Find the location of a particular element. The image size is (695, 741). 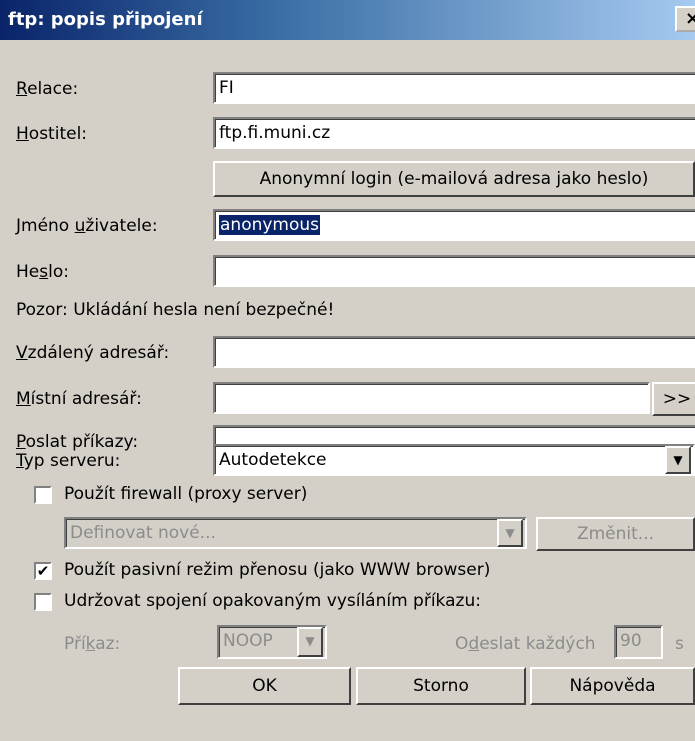

session-label: Relace: is located at coordinates (47, 89).